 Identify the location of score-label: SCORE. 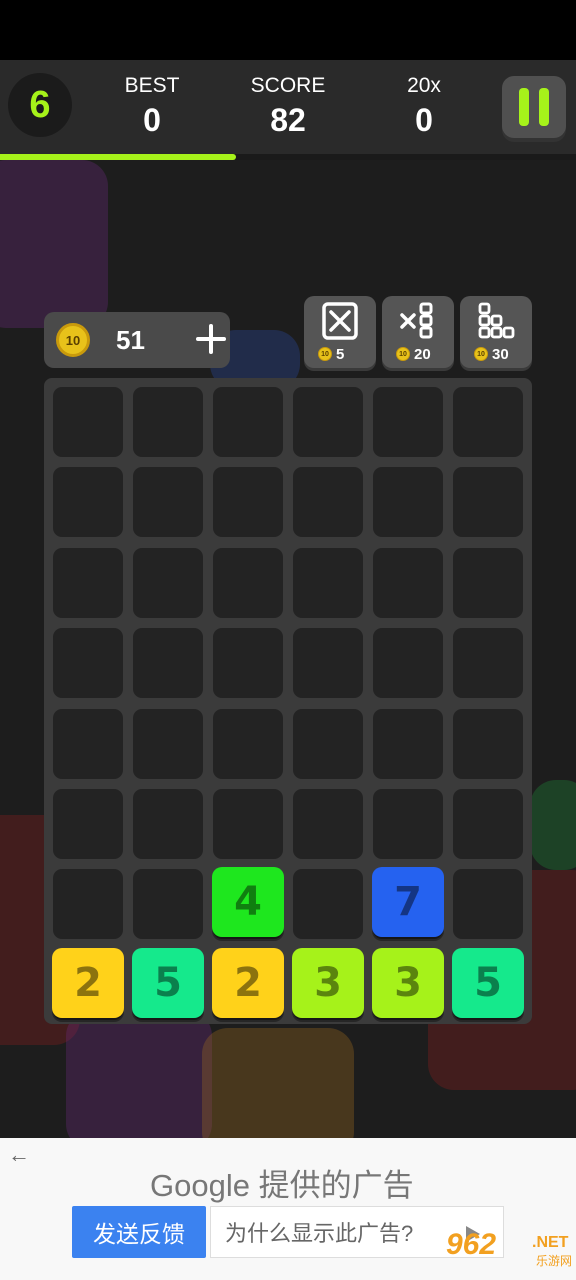
(288, 85).